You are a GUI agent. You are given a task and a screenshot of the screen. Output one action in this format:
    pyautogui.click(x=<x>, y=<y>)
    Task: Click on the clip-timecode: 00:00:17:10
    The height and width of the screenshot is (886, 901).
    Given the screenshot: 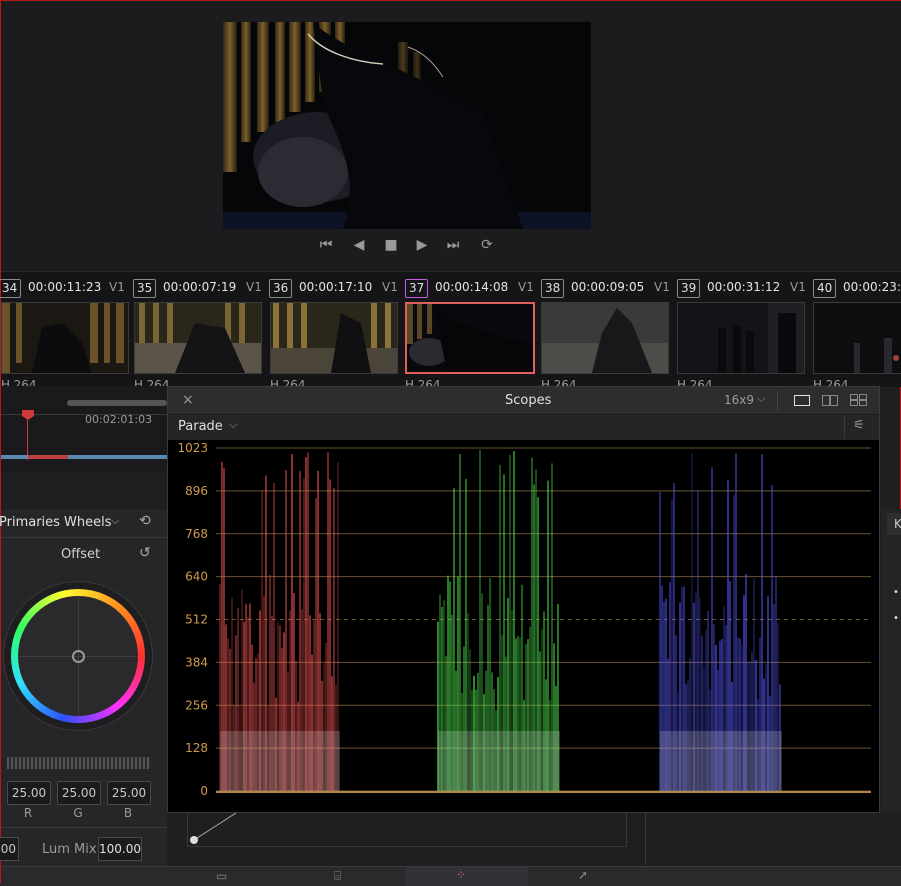 What is the action you would take?
    pyautogui.click(x=336, y=287)
    